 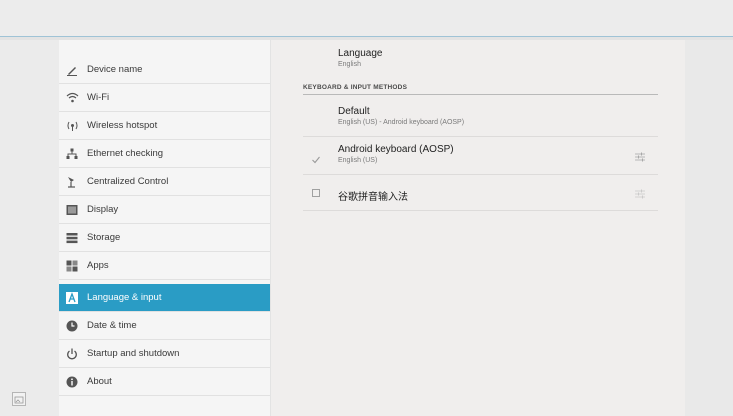 I want to click on sidebar-item-label: Startup and shutdown, so click(x=133, y=353).